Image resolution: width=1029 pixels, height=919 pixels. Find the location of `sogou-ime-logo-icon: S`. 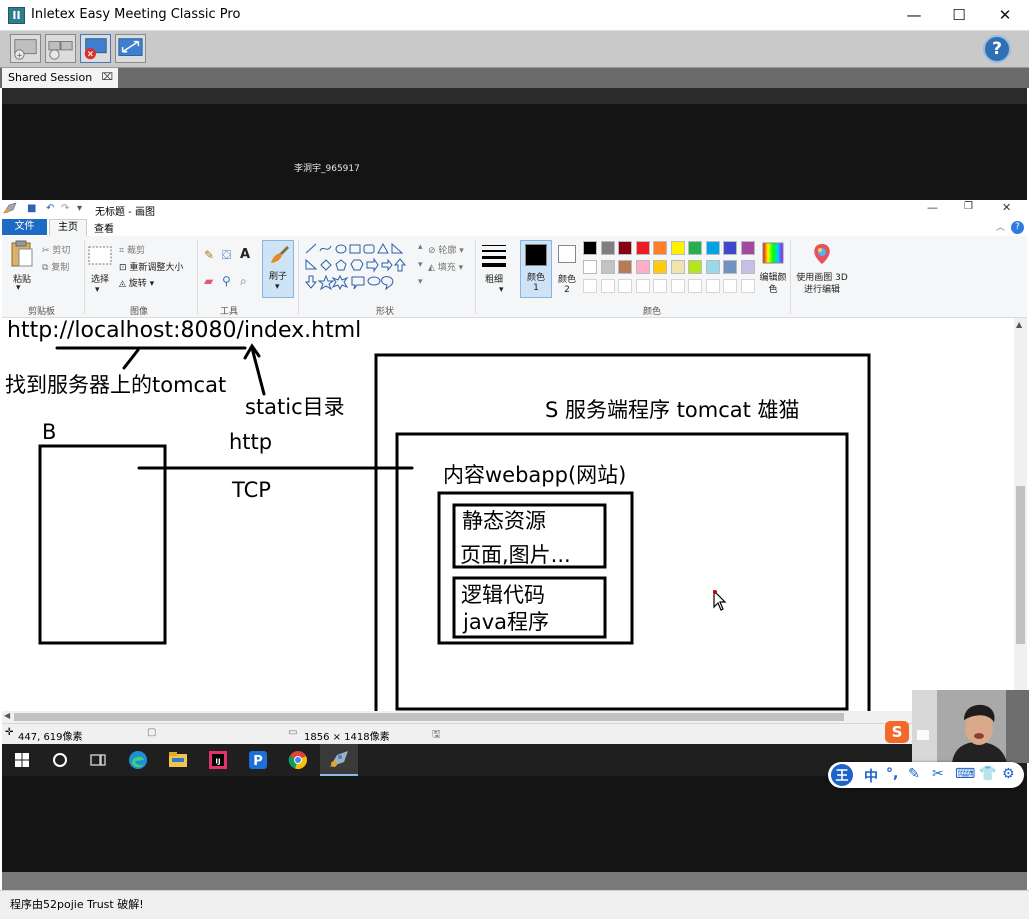

sogou-ime-logo-icon: S is located at coordinates (897, 732).